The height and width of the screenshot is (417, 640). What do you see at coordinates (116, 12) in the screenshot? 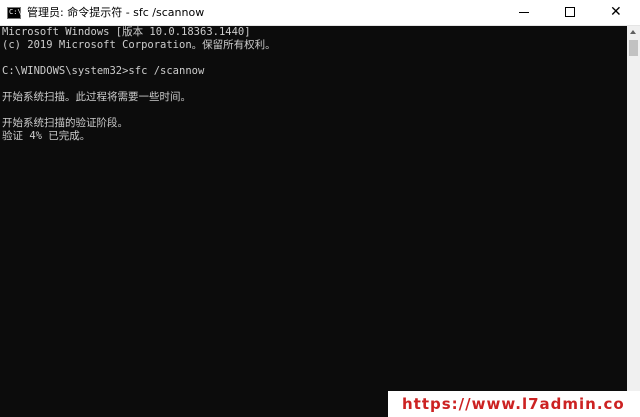
I see `window-title: 管理员: 命令提示符 - sfc /scannow` at bounding box center [116, 12].